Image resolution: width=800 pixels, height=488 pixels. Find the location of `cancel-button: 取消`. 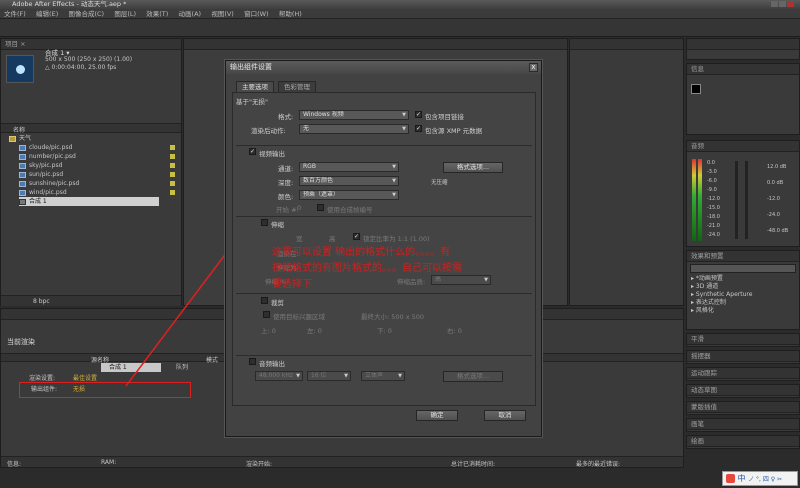

cancel-button: 取消 is located at coordinates (505, 415).